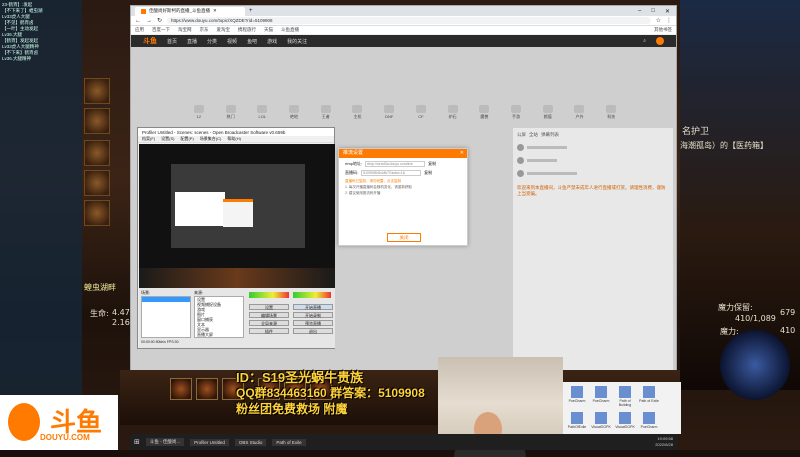  What do you see at coordinates (65, 437) in the screenshot?
I see `douyu-logo-sub: DOUYU.COM` at bounding box center [65, 437].